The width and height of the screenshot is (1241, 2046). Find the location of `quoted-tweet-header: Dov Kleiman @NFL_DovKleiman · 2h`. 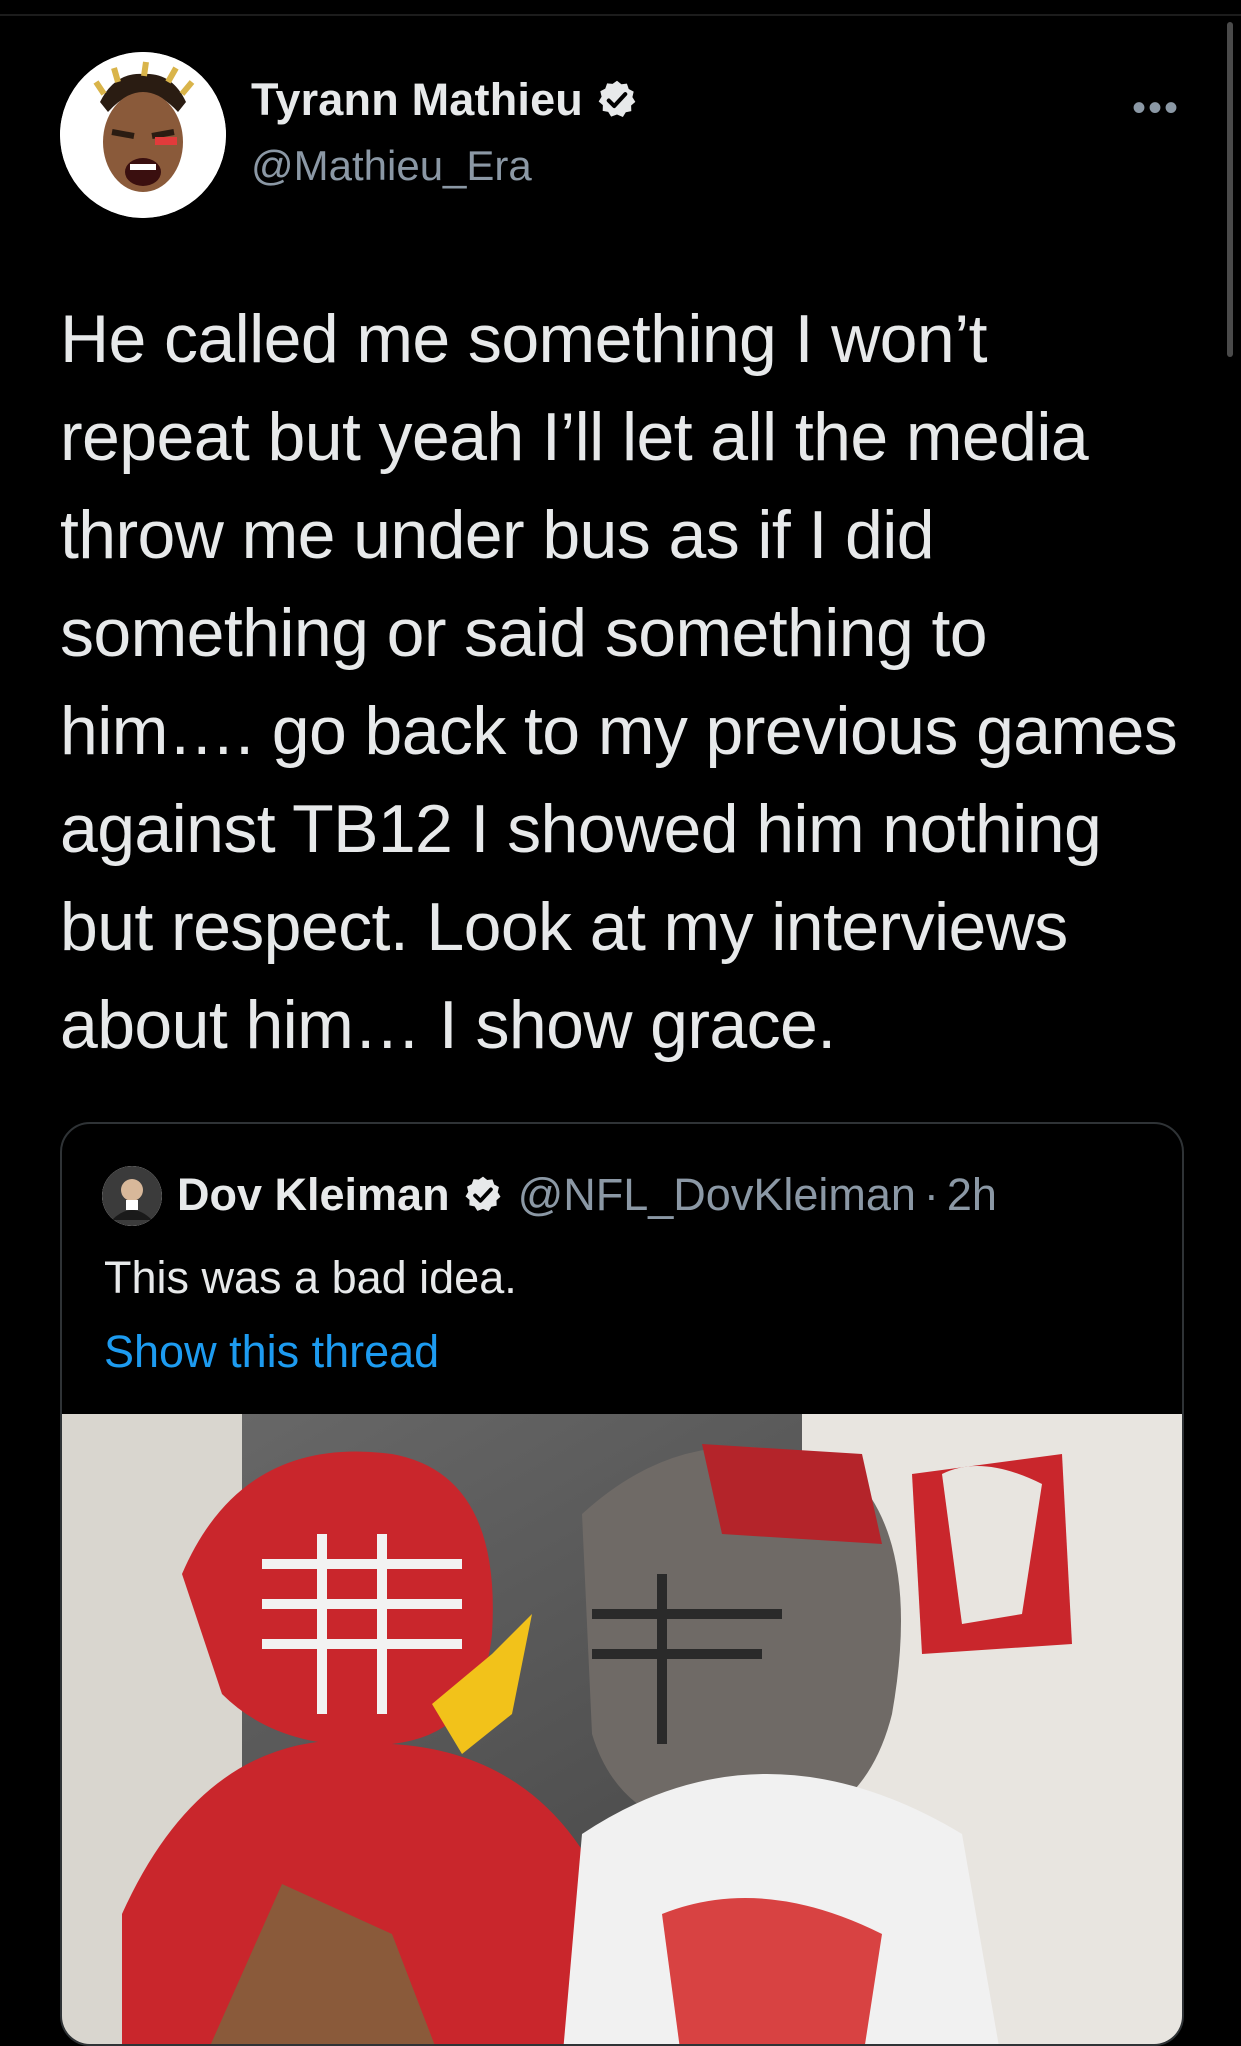

quoted-tweet-header: Dov Kleiman @NFL_DovKleiman · 2h is located at coordinates (587, 1195).